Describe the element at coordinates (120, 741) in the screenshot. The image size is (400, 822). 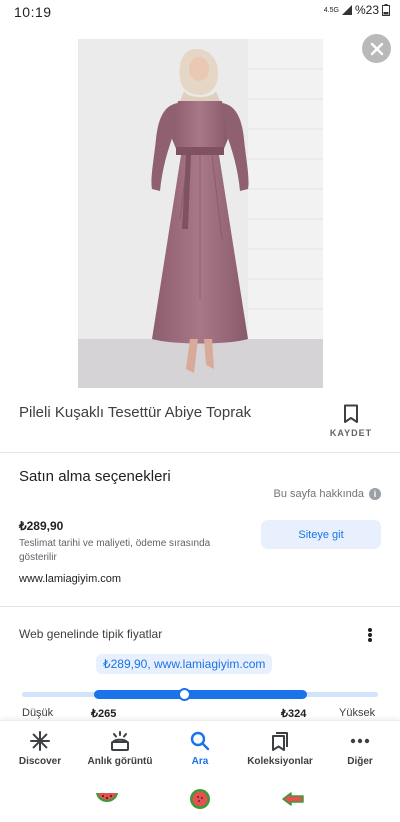
I see `snapshot-icon` at that location.